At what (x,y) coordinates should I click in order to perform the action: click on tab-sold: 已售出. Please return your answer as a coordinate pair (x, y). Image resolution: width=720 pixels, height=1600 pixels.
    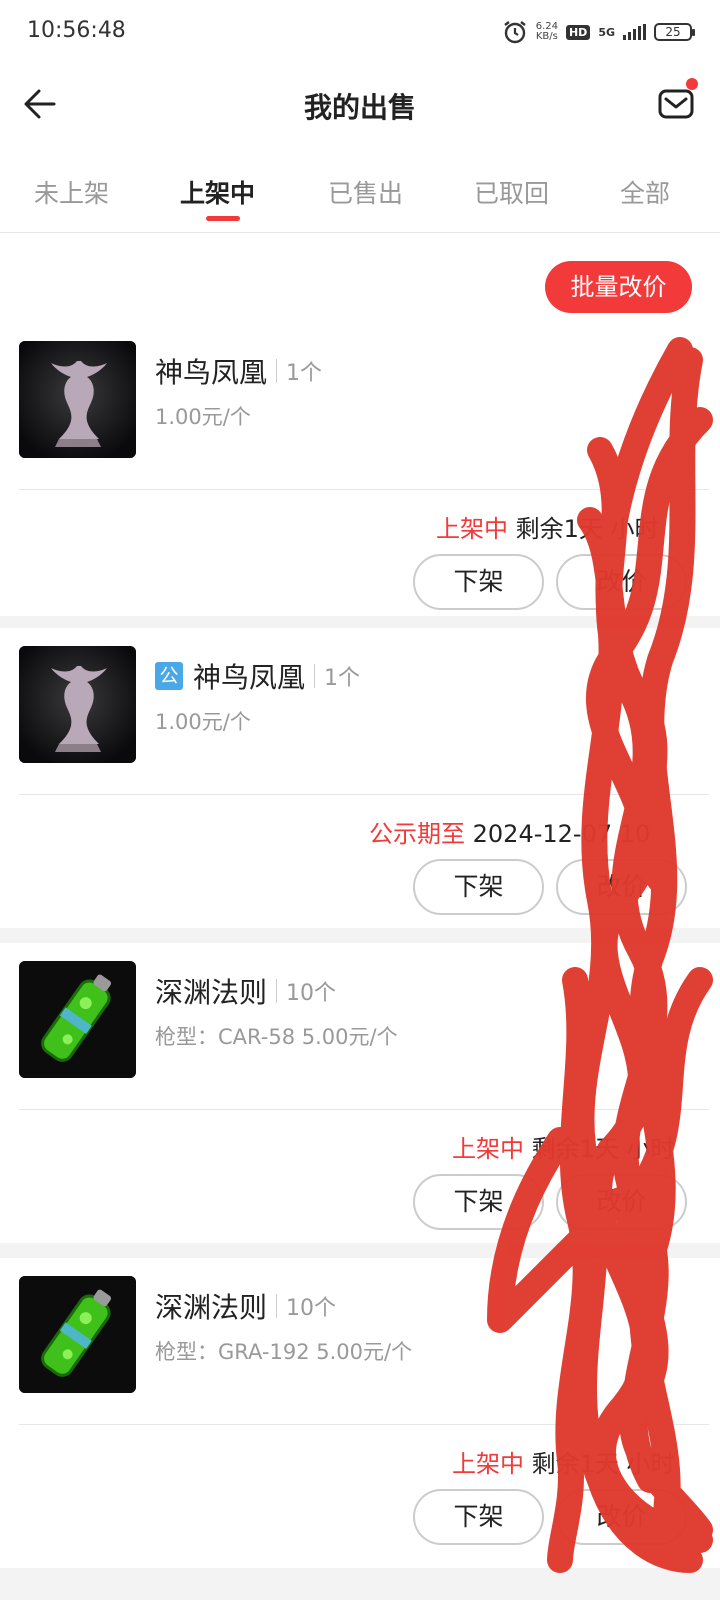
    Looking at the image, I should click on (365, 192).